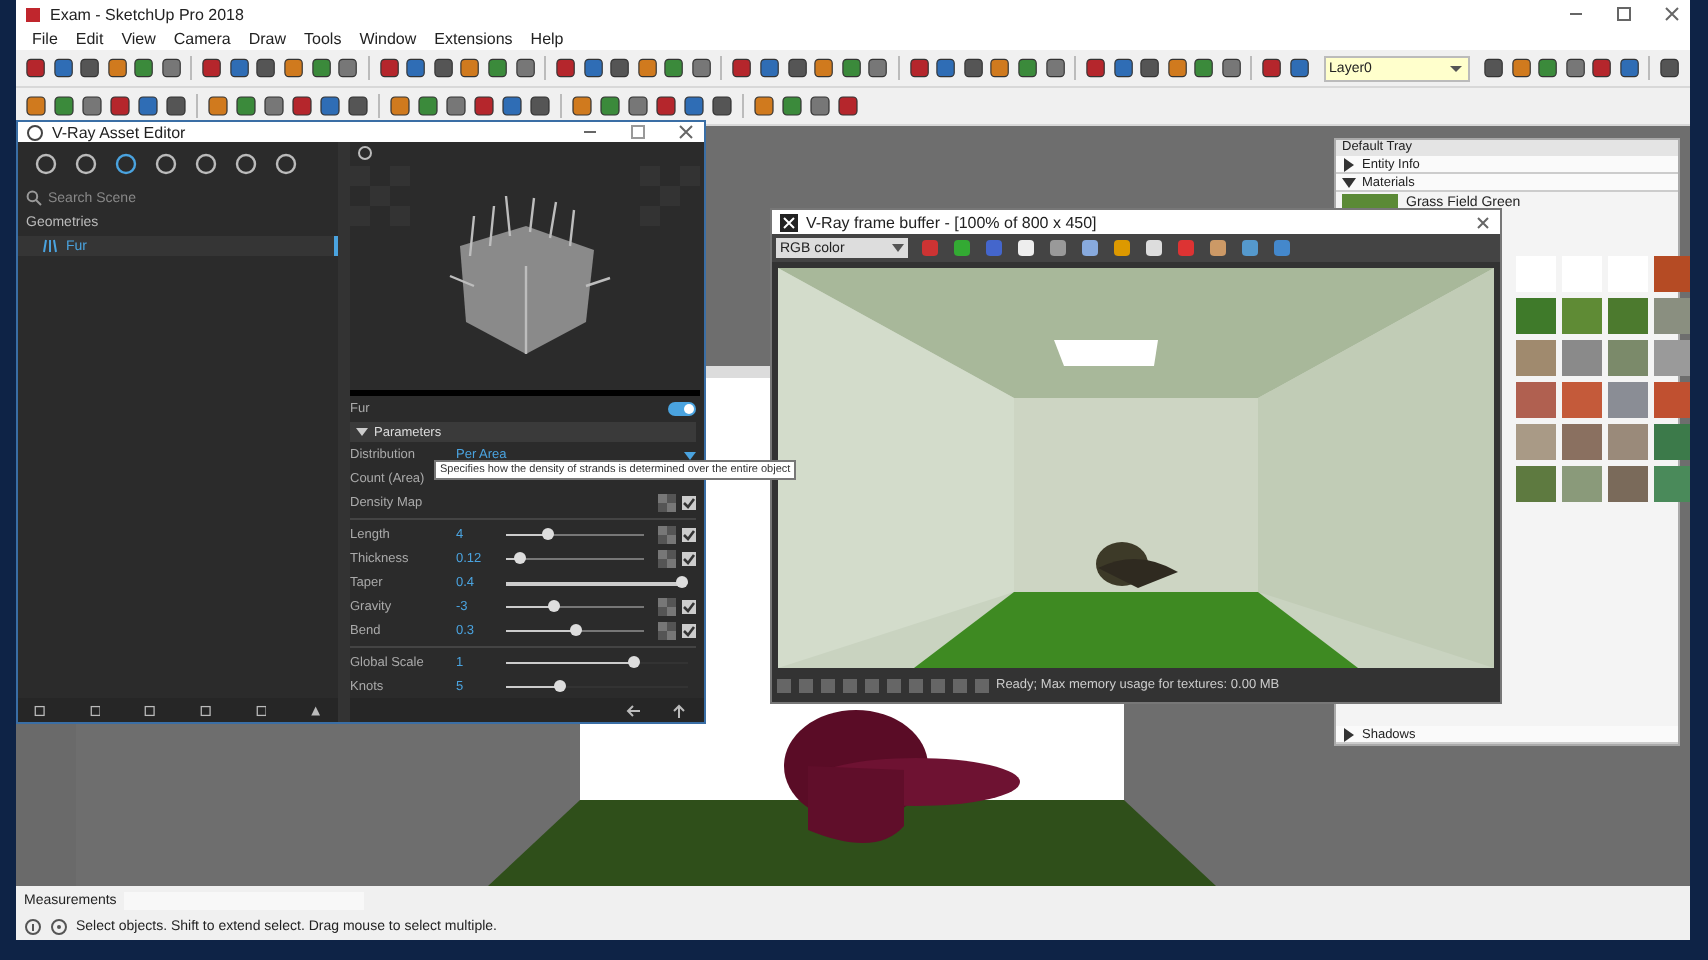 This screenshot has height=960, width=1708. What do you see at coordinates (473, 39) in the screenshot?
I see `menu-item: Extensions` at bounding box center [473, 39].